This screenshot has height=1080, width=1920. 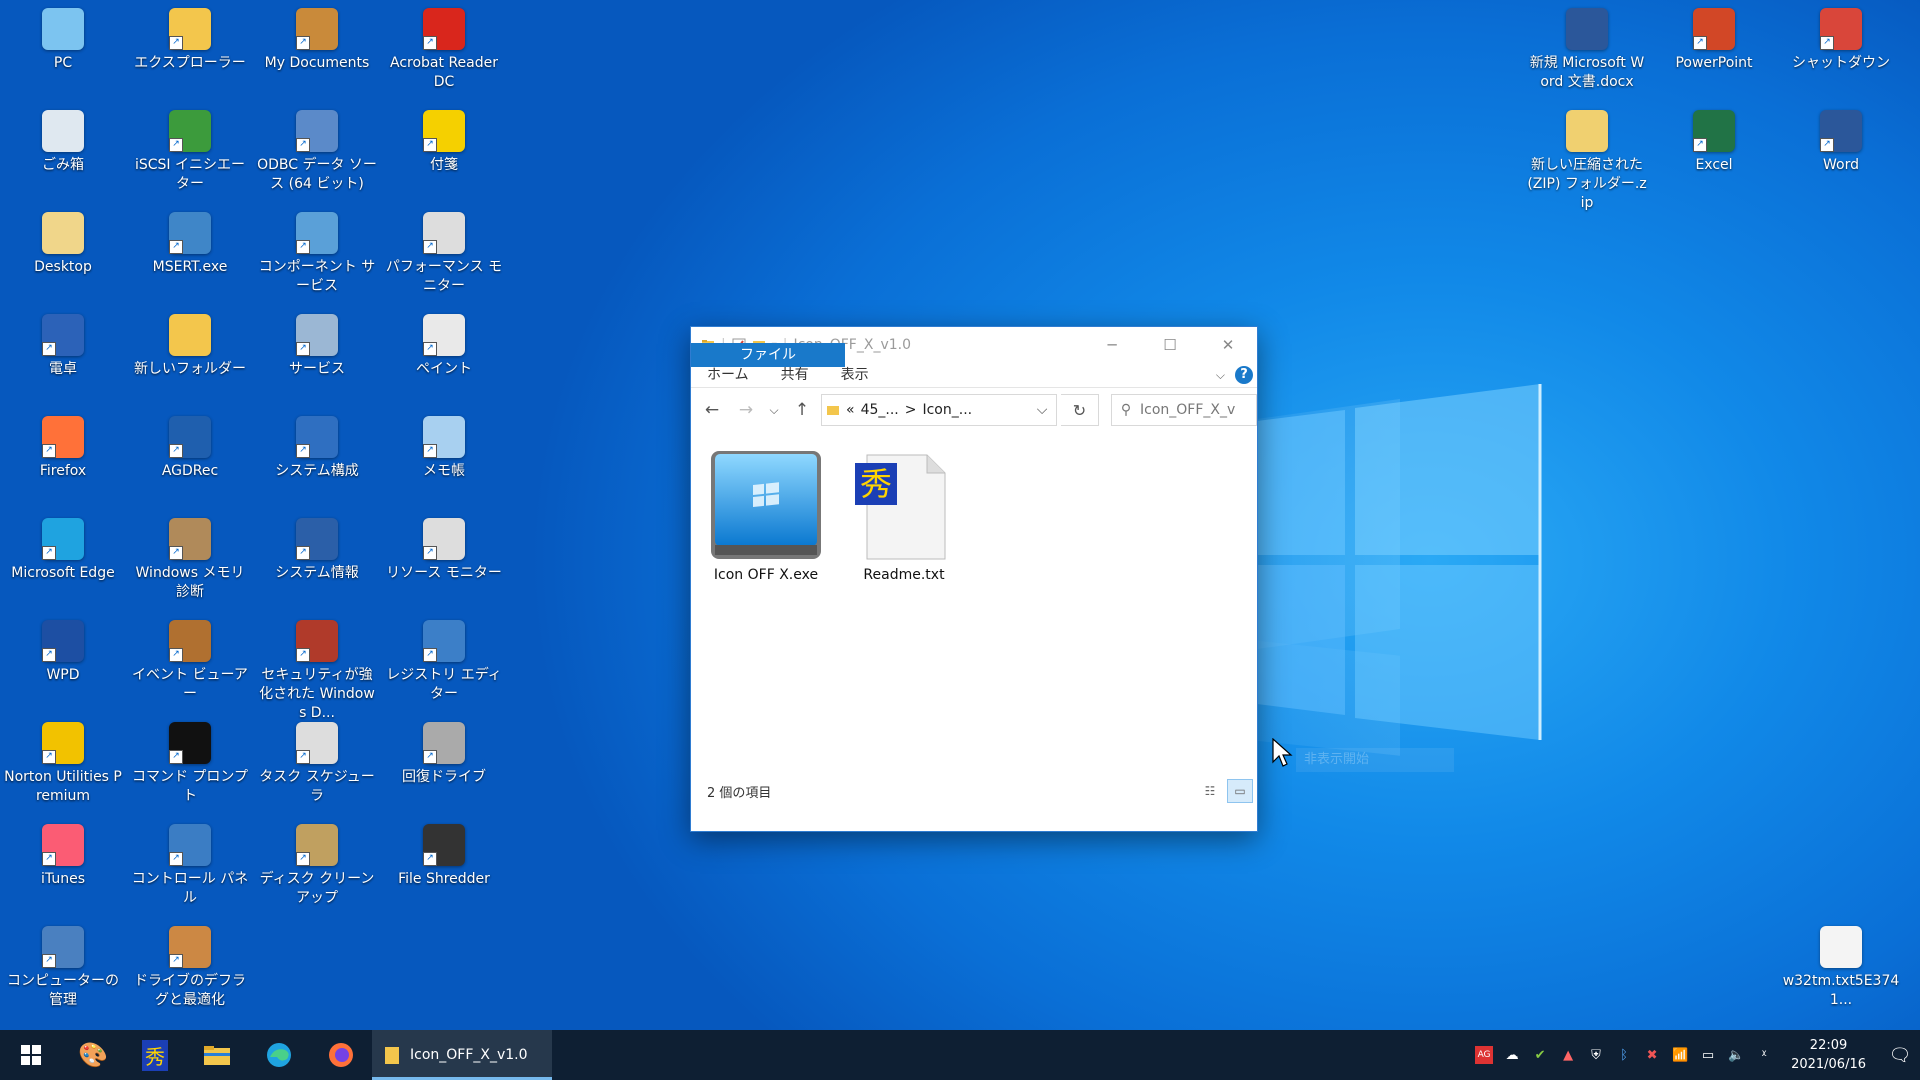 I want to click on notification-center-icon: 🗨, so click(x=1900, y=1055).